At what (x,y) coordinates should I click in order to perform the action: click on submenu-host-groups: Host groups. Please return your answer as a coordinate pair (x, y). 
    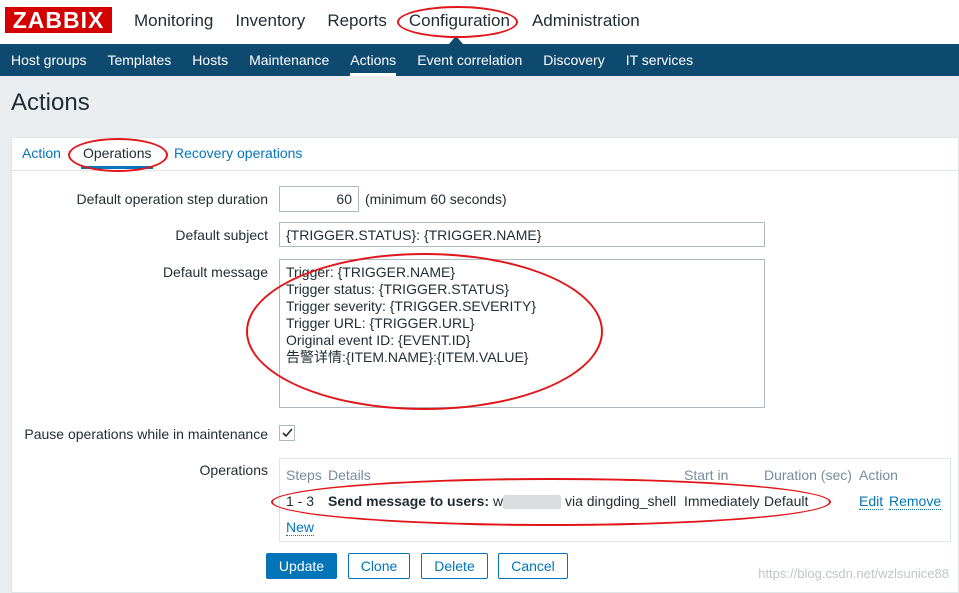
    Looking at the image, I should click on (48, 60).